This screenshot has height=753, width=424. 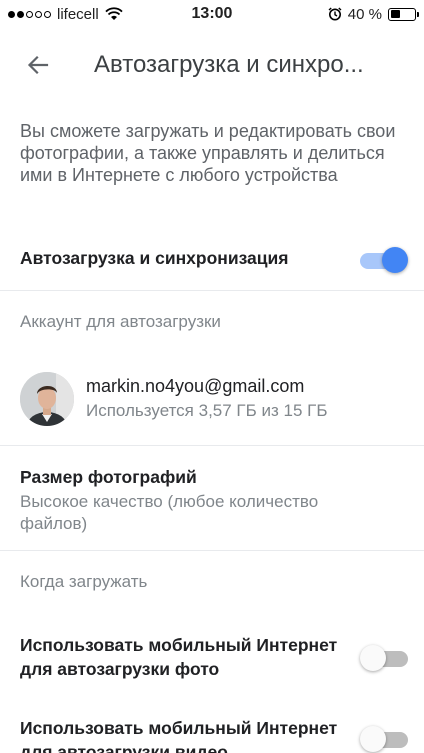 What do you see at coordinates (179, 728) in the screenshot?
I see `mobile-video-label-line1: Использовать мобильный Интернет` at bounding box center [179, 728].